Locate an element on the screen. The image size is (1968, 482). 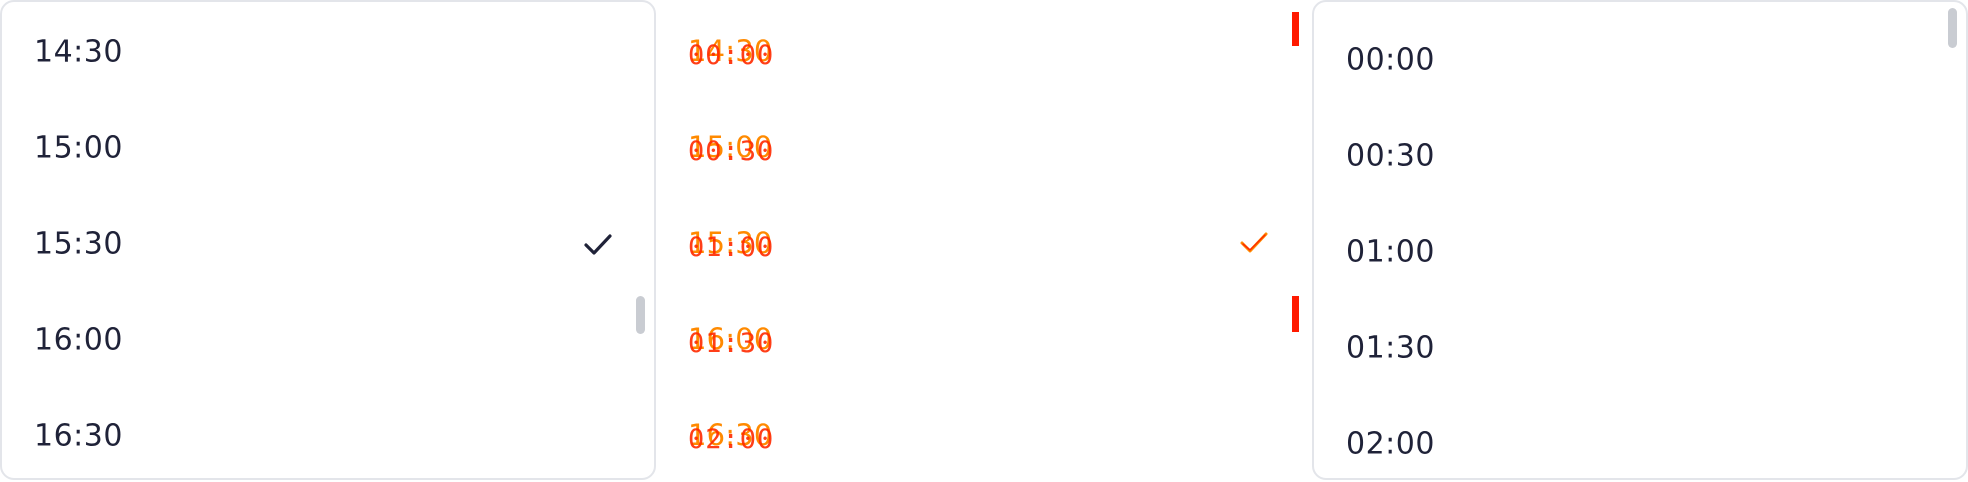
time-option-label: 16:00 is located at coordinates (78, 340).